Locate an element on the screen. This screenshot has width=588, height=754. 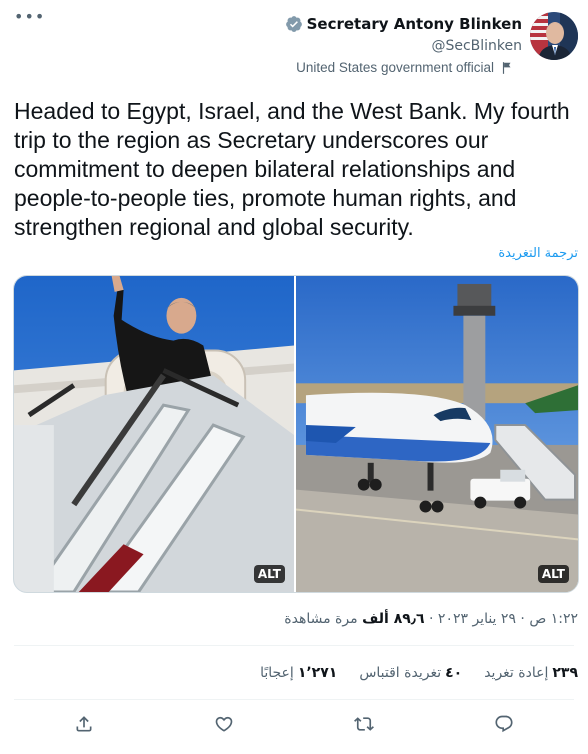
government-label: United States government official is located at coordinates (405, 67).